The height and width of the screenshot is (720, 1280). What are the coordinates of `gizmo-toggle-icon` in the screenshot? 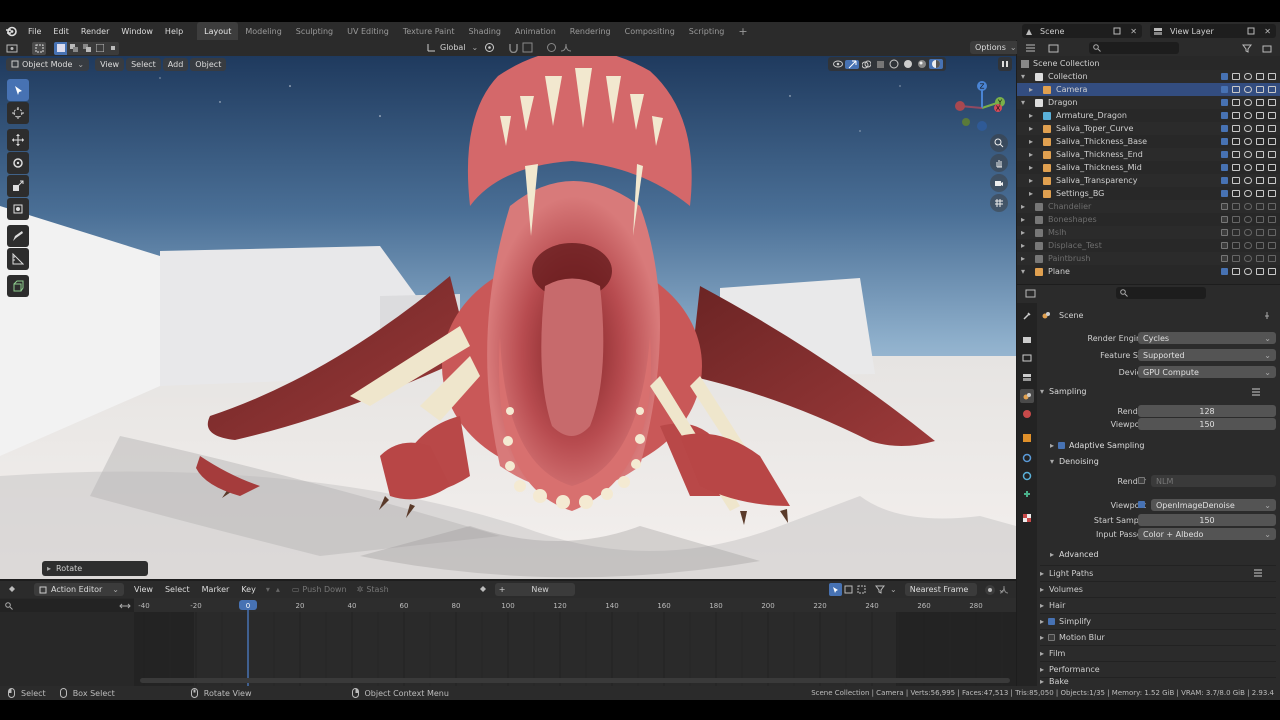 It's located at (852, 64).